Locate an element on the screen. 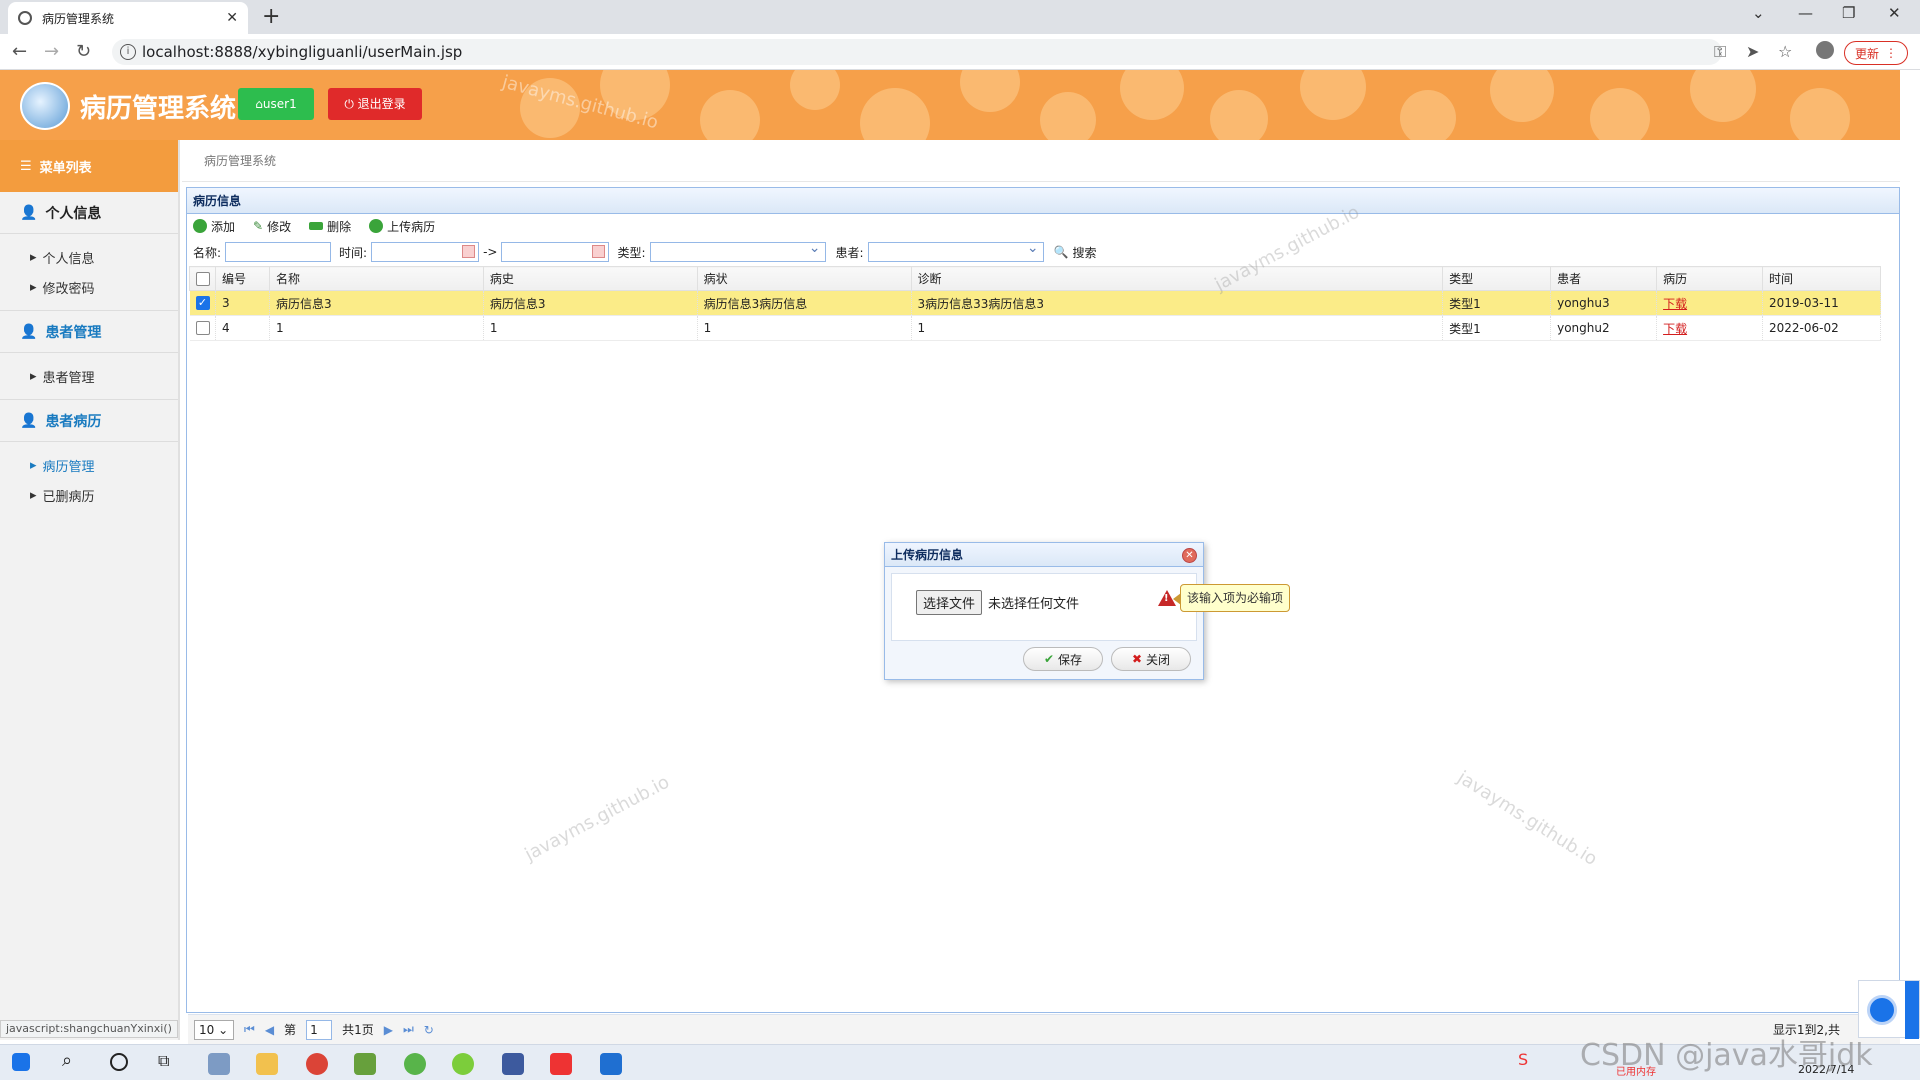  patient-select is located at coordinates (955, 251).